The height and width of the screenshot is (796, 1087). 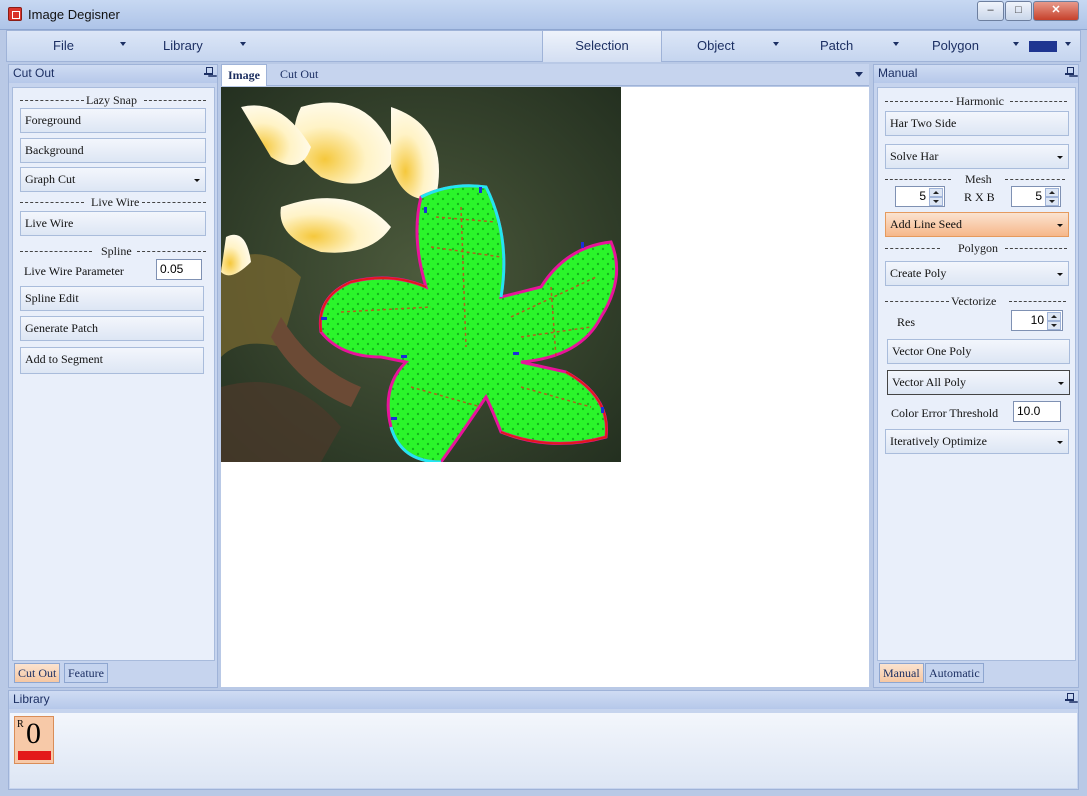 I want to click on generate-patch-button: Generate Patch, so click(x=112, y=328).